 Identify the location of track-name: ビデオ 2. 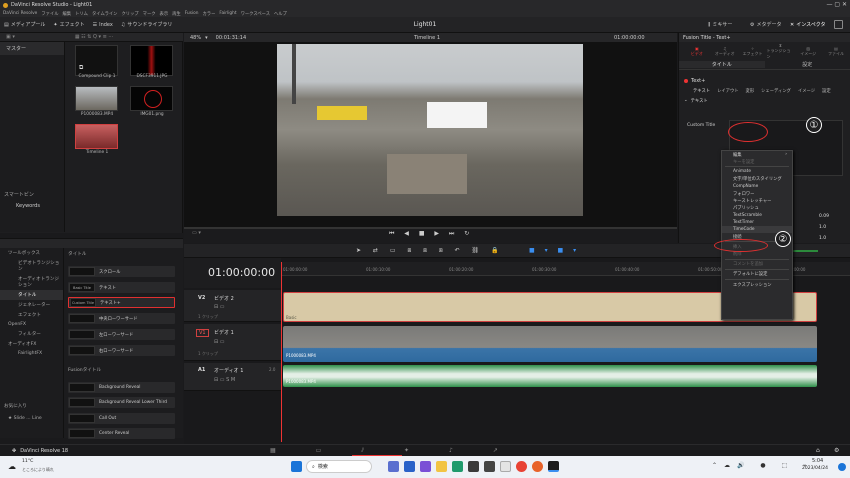
(224, 298).